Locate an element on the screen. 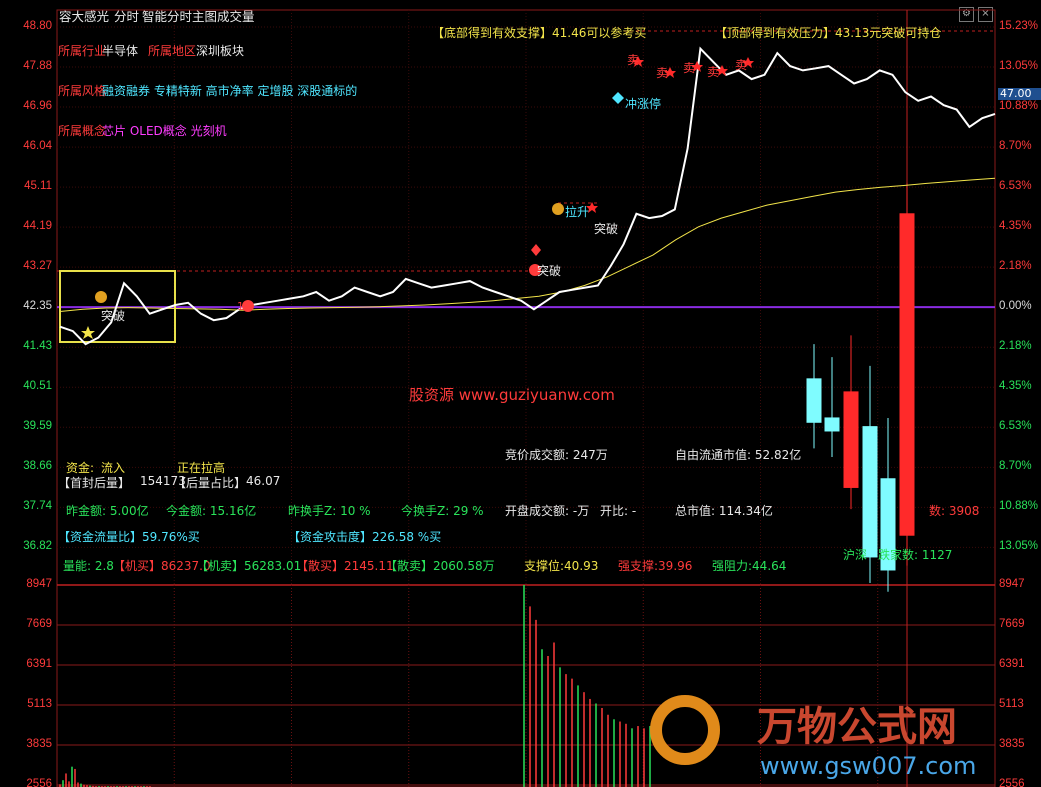  today-amount: 今金额: 15.16亿 is located at coordinates (211, 511).